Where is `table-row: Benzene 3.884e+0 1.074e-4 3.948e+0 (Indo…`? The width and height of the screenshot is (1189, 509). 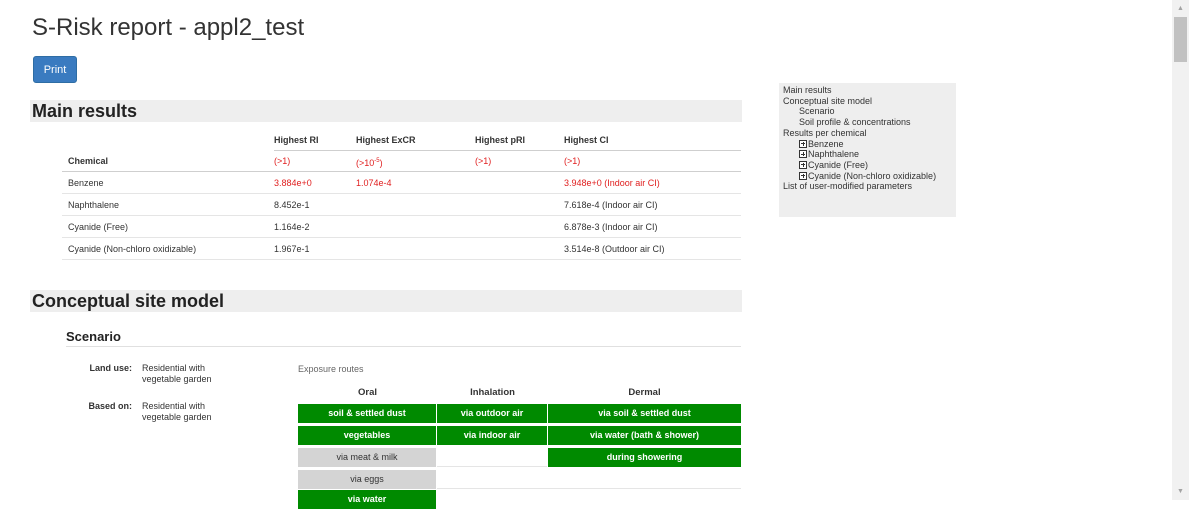
table-row: Benzene 3.884e+0 1.074e-4 3.948e+0 (Indo… is located at coordinates (401, 183).